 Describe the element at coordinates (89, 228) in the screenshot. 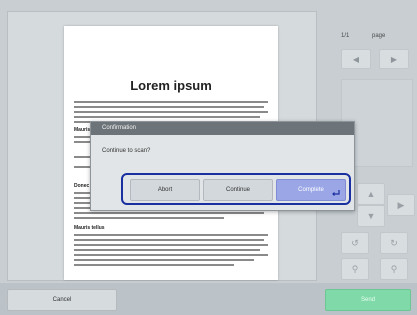

I see `document-heading: Mauris tellus` at that location.